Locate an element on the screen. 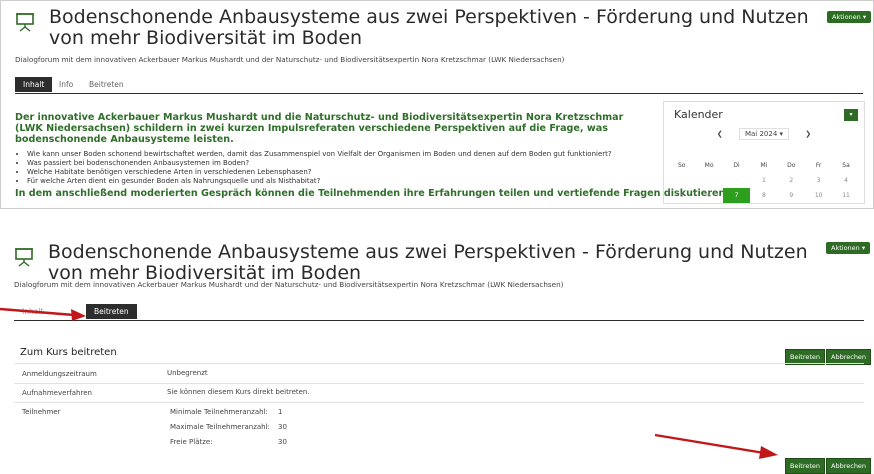 Image resolution: width=874 pixels, height=474 pixels. chevron-right-icon: ❯ is located at coordinates (808, 134).